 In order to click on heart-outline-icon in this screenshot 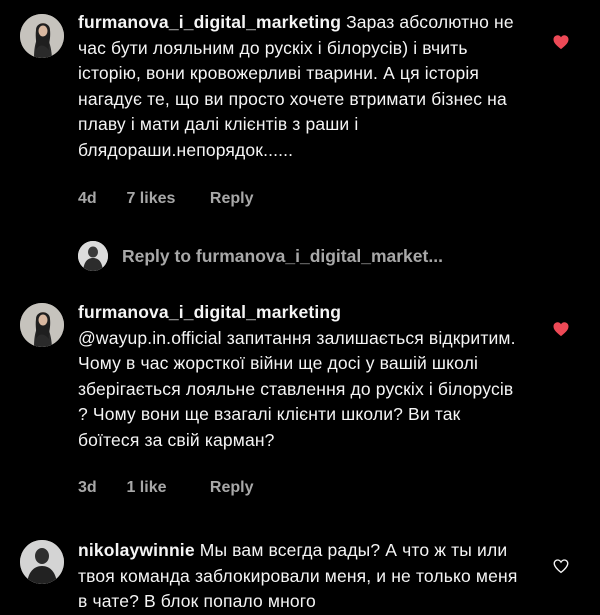, I will do `click(561, 566)`.